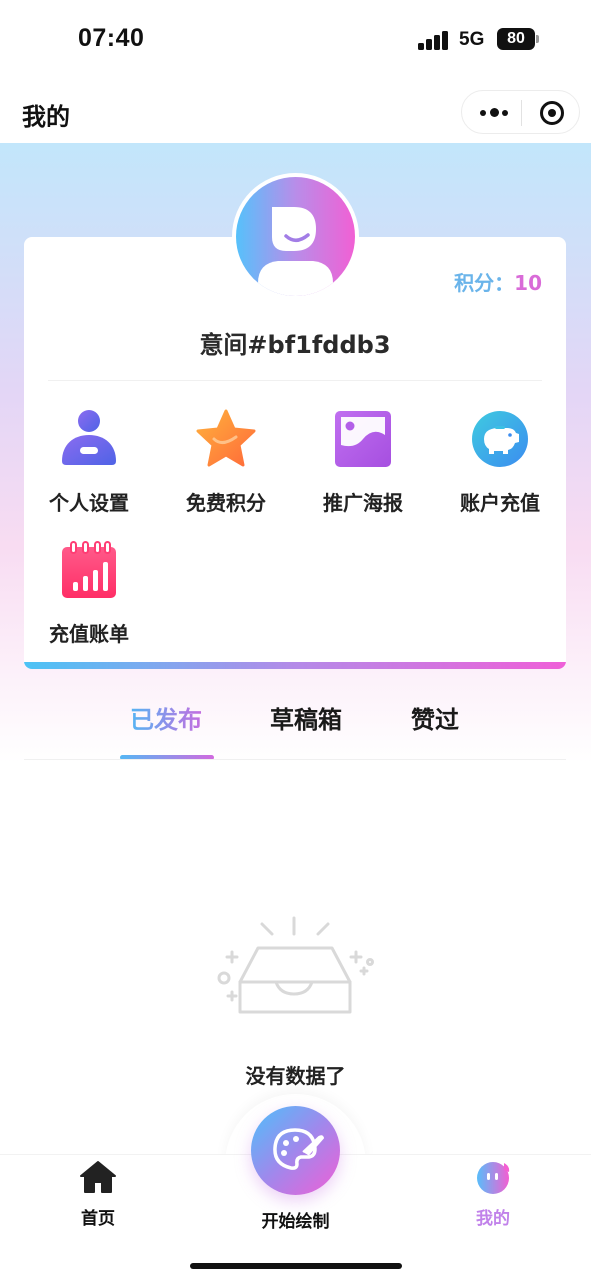 The height and width of the screenshot is (1280, 591). I want to click on home-indicator, so click(296, 1266).